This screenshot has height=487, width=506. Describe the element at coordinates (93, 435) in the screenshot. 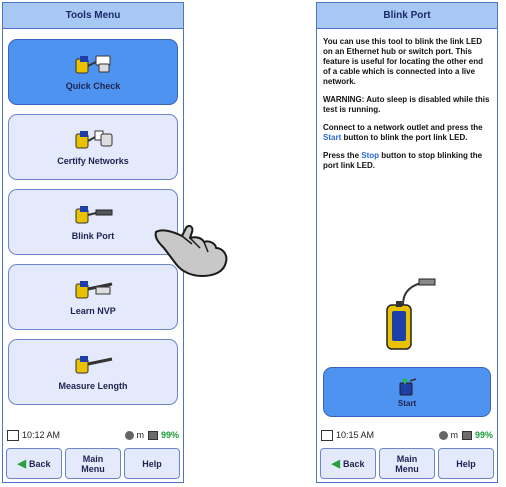

I see `status-bar: 10:12 AM m 99%` at that location.